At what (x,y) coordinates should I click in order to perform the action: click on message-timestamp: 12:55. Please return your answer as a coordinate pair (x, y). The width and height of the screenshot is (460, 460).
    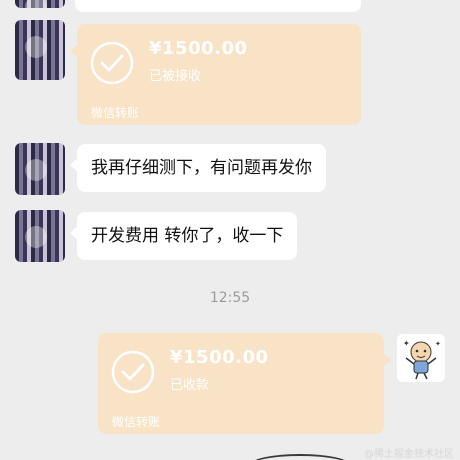
    Looking at the image, I should click on (230, 298).